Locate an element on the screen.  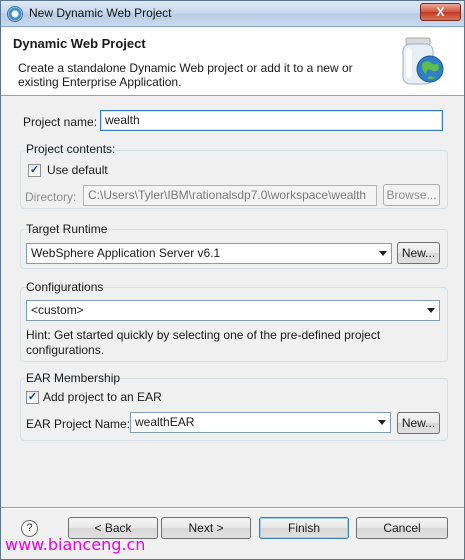
configurations-select: <custom> is located at coordinates (233, 310).